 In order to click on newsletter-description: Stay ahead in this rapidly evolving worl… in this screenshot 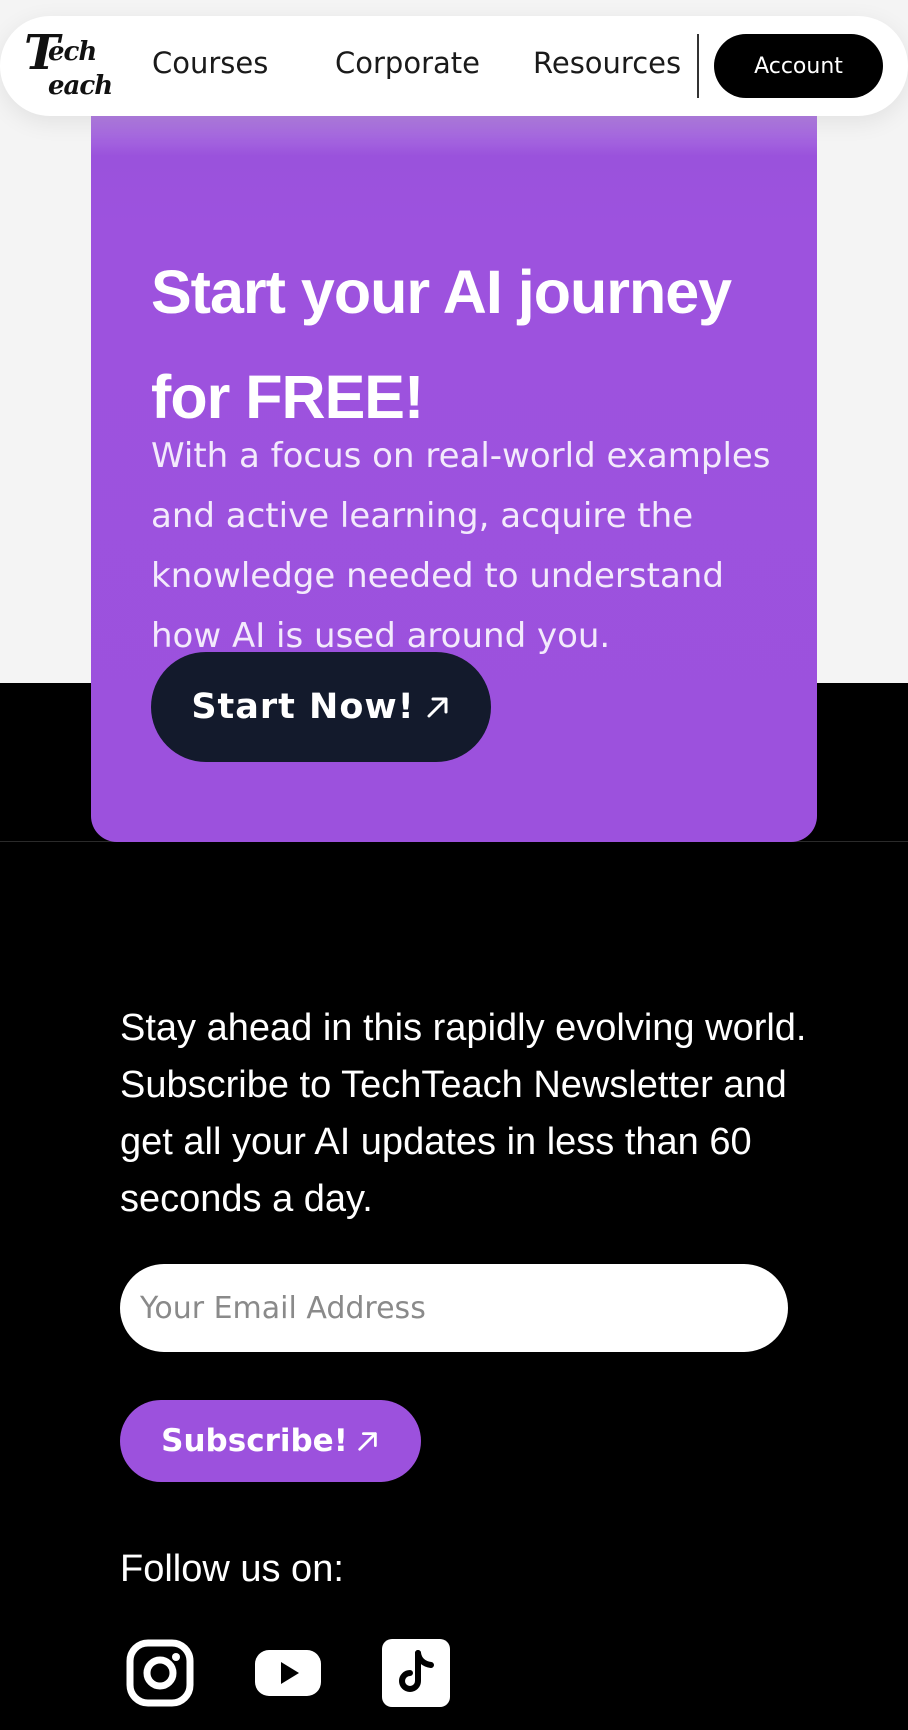, I will do `click(463, 1113)`.